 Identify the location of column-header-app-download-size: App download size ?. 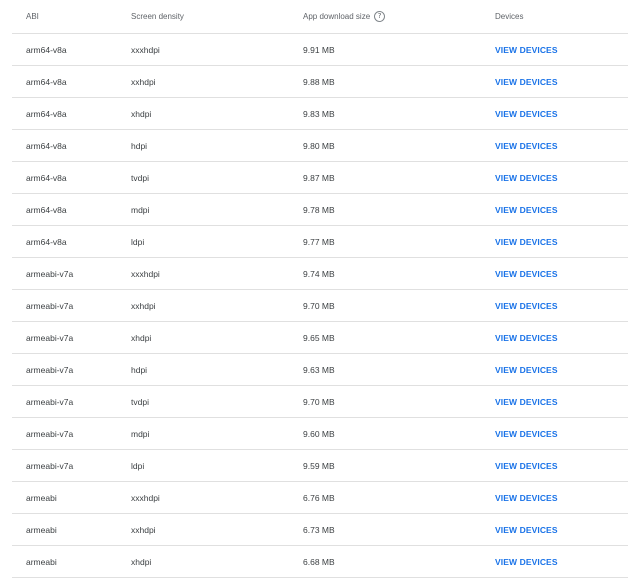
(344, 16).